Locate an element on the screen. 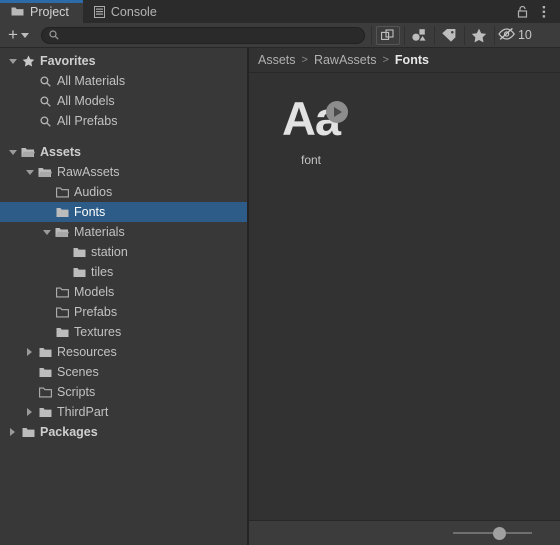 This screenshot has height=545, width=560. tree-item-materials: Materials is located at coordinates (123, 232).